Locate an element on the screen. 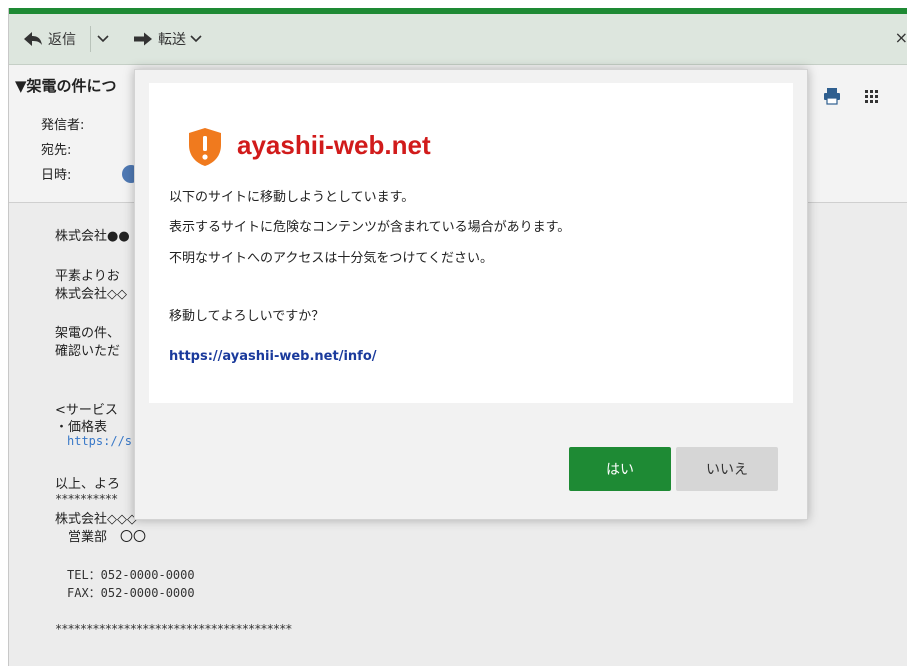  print-icon is located at coordinates (832, 98).